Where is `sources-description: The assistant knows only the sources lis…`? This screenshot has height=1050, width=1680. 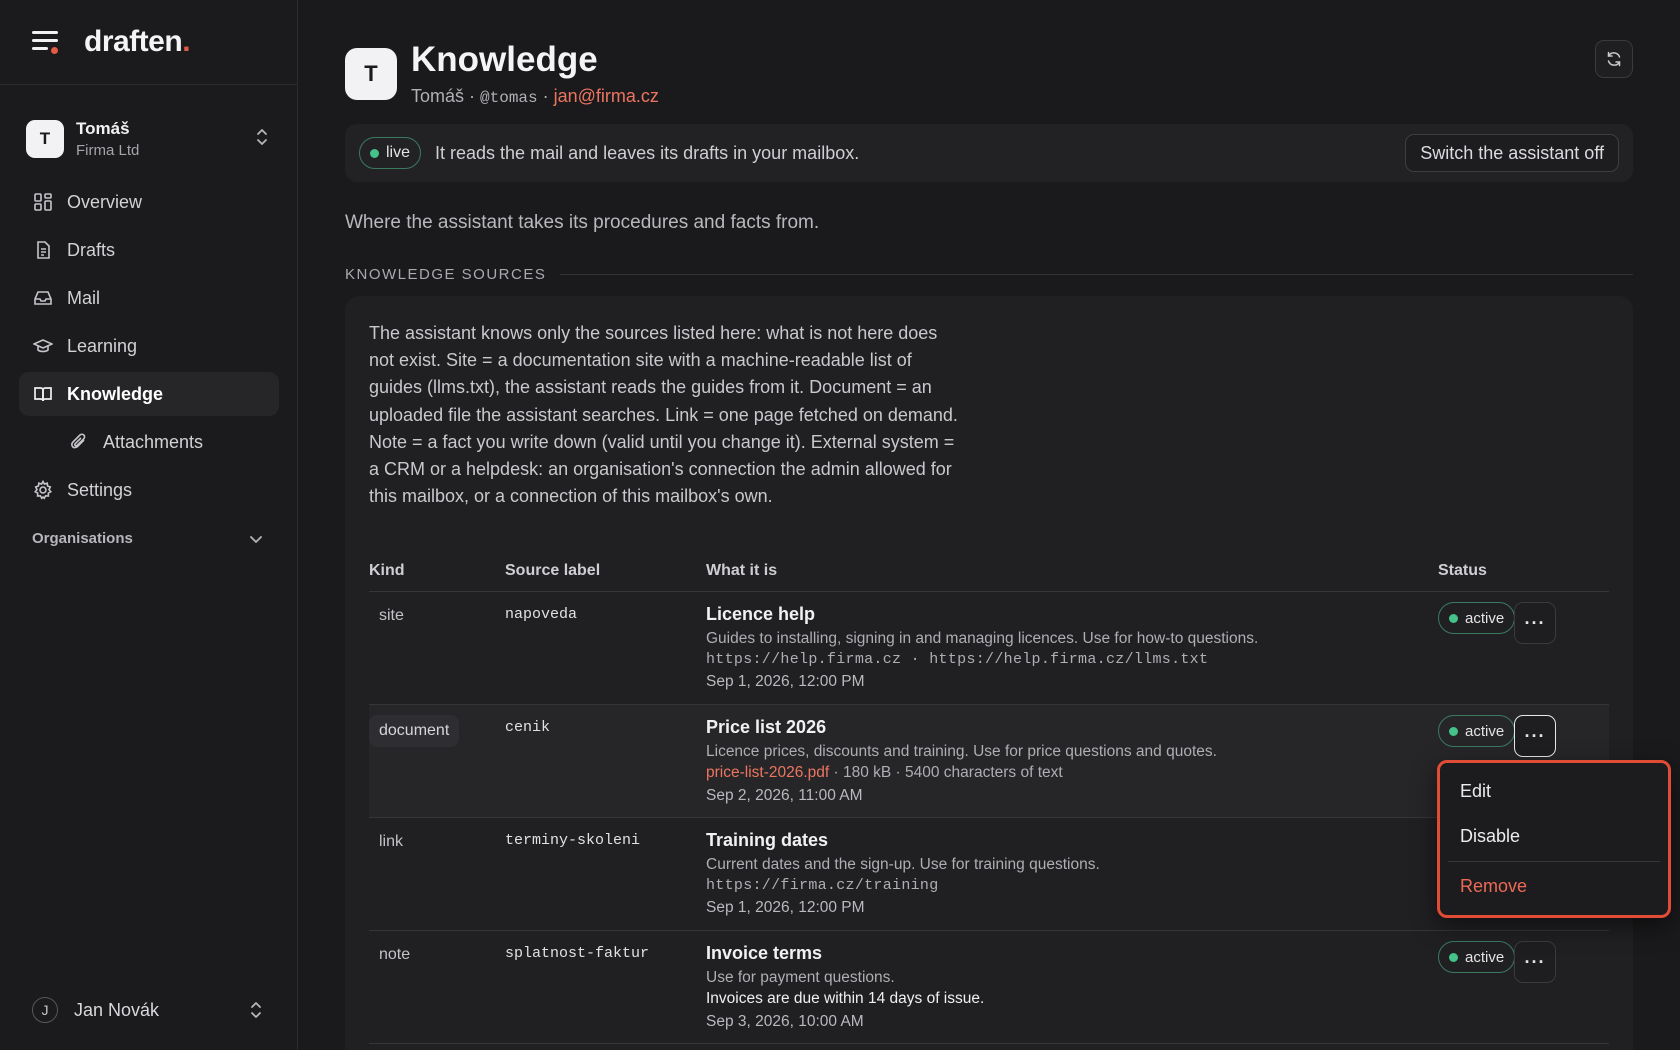
sources-description: The assistant knows only the sources lis… is located at coordinates (663, 415).